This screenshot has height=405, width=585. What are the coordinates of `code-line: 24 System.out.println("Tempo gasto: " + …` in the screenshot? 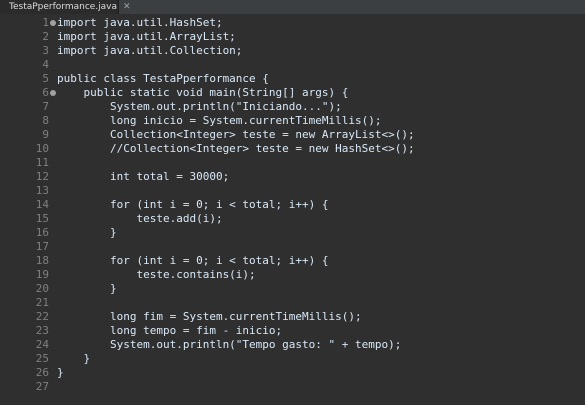 It's located at (306, 345).